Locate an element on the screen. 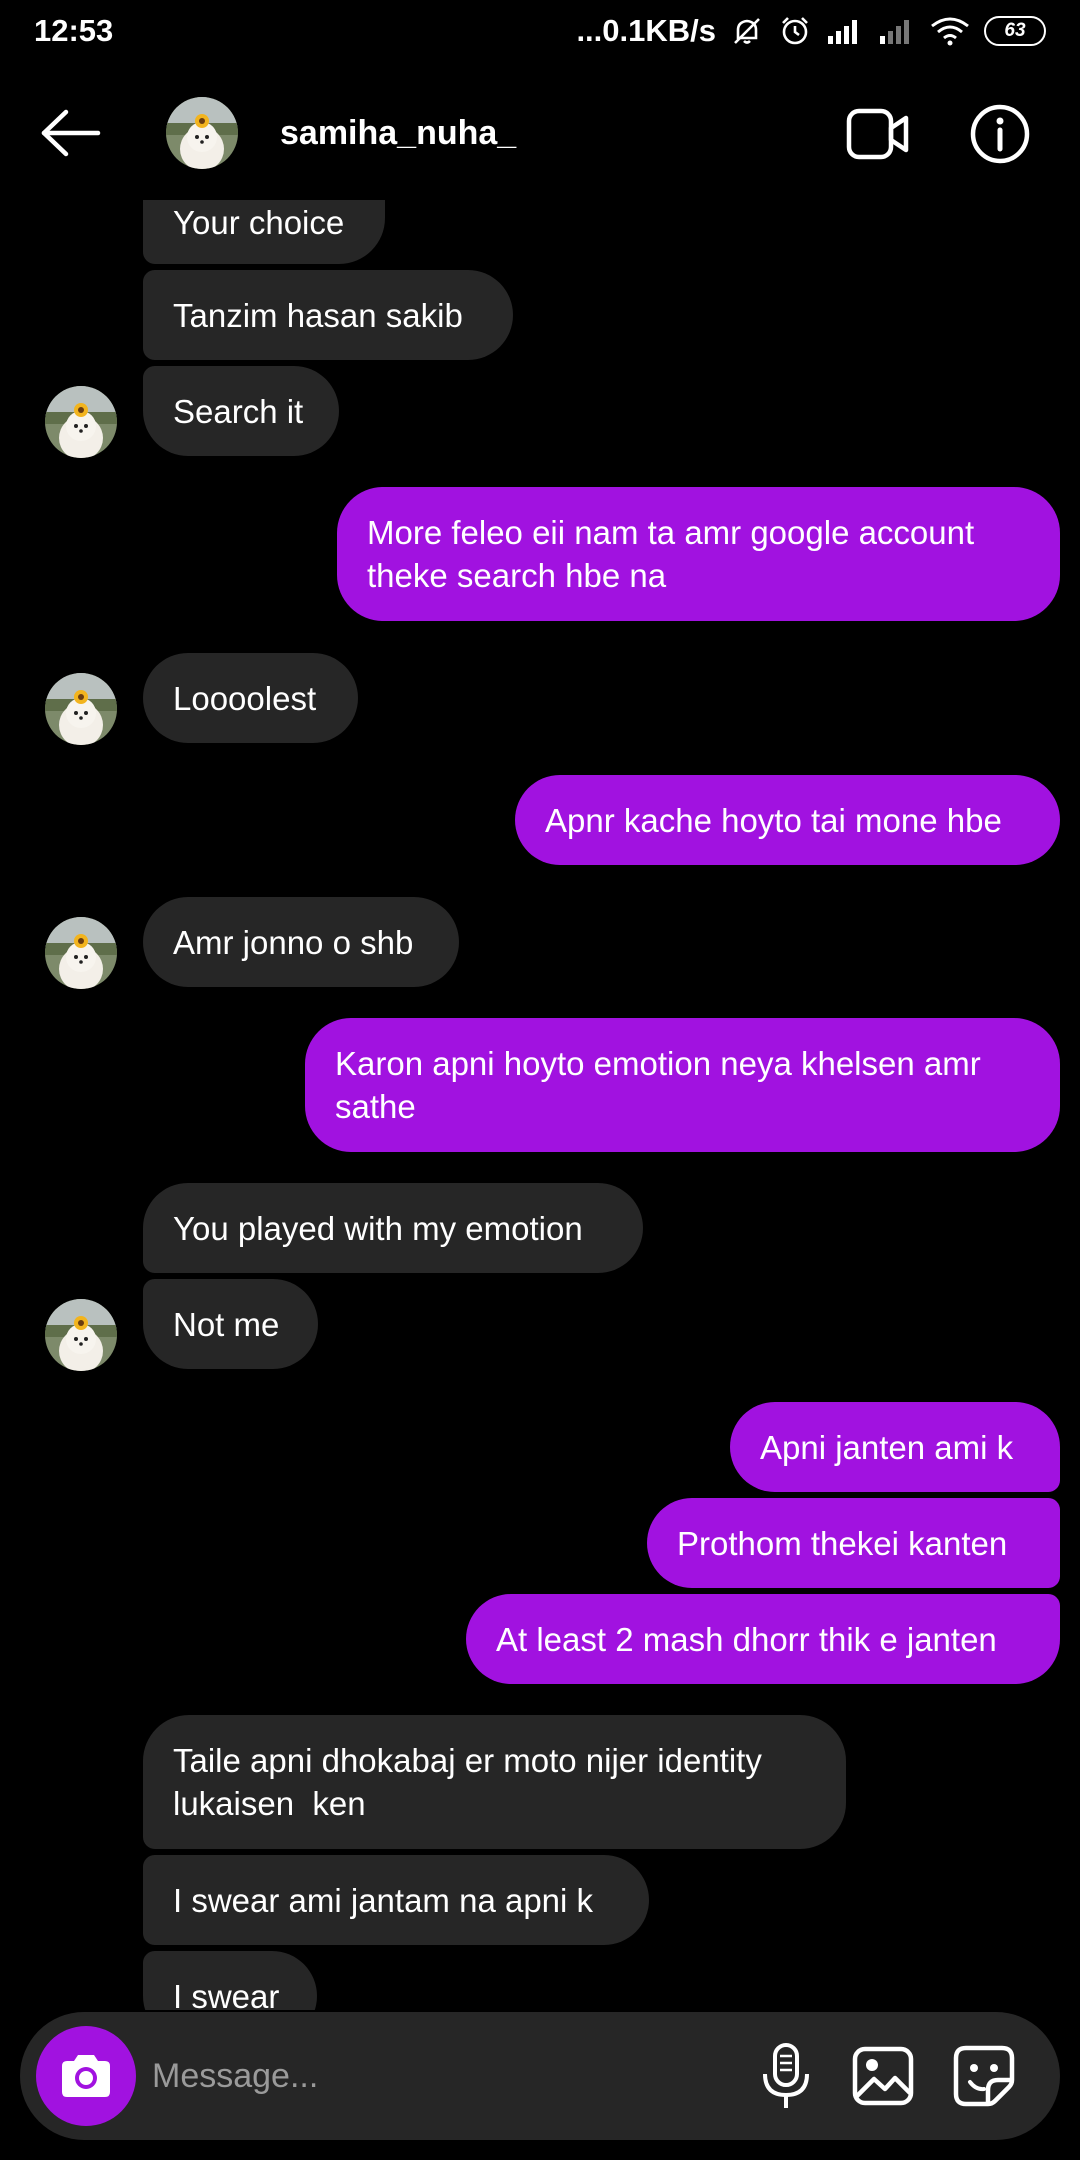 Image resolution: width=1080 pixels, height=2160 pixels. video-camera-icon is located at coordinates (877, 134).